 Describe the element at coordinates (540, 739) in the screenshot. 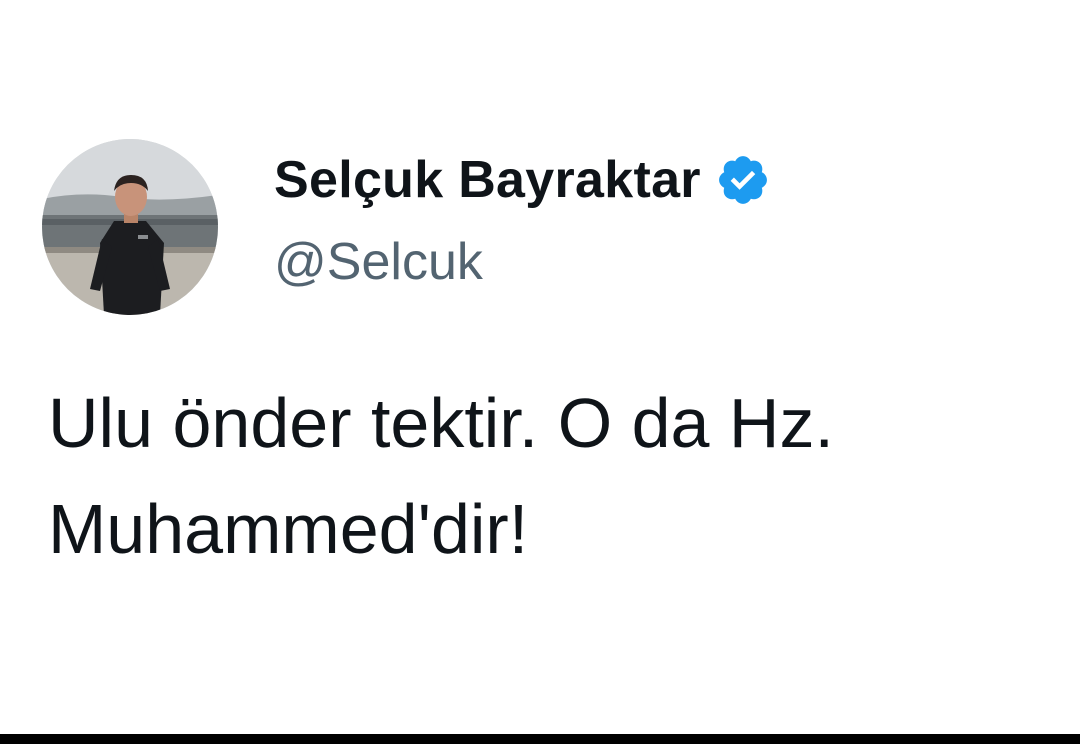

I see `bottom-border` at that location.